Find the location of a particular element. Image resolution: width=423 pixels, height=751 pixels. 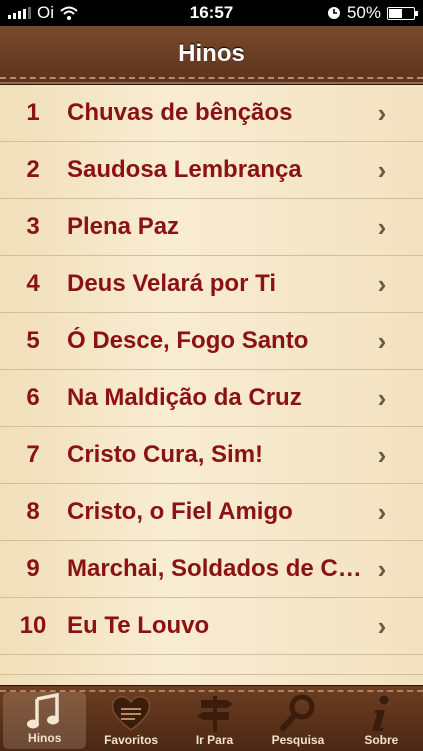

hymn-title: Deus Velará por Ti is located at coordinates (171, 283).